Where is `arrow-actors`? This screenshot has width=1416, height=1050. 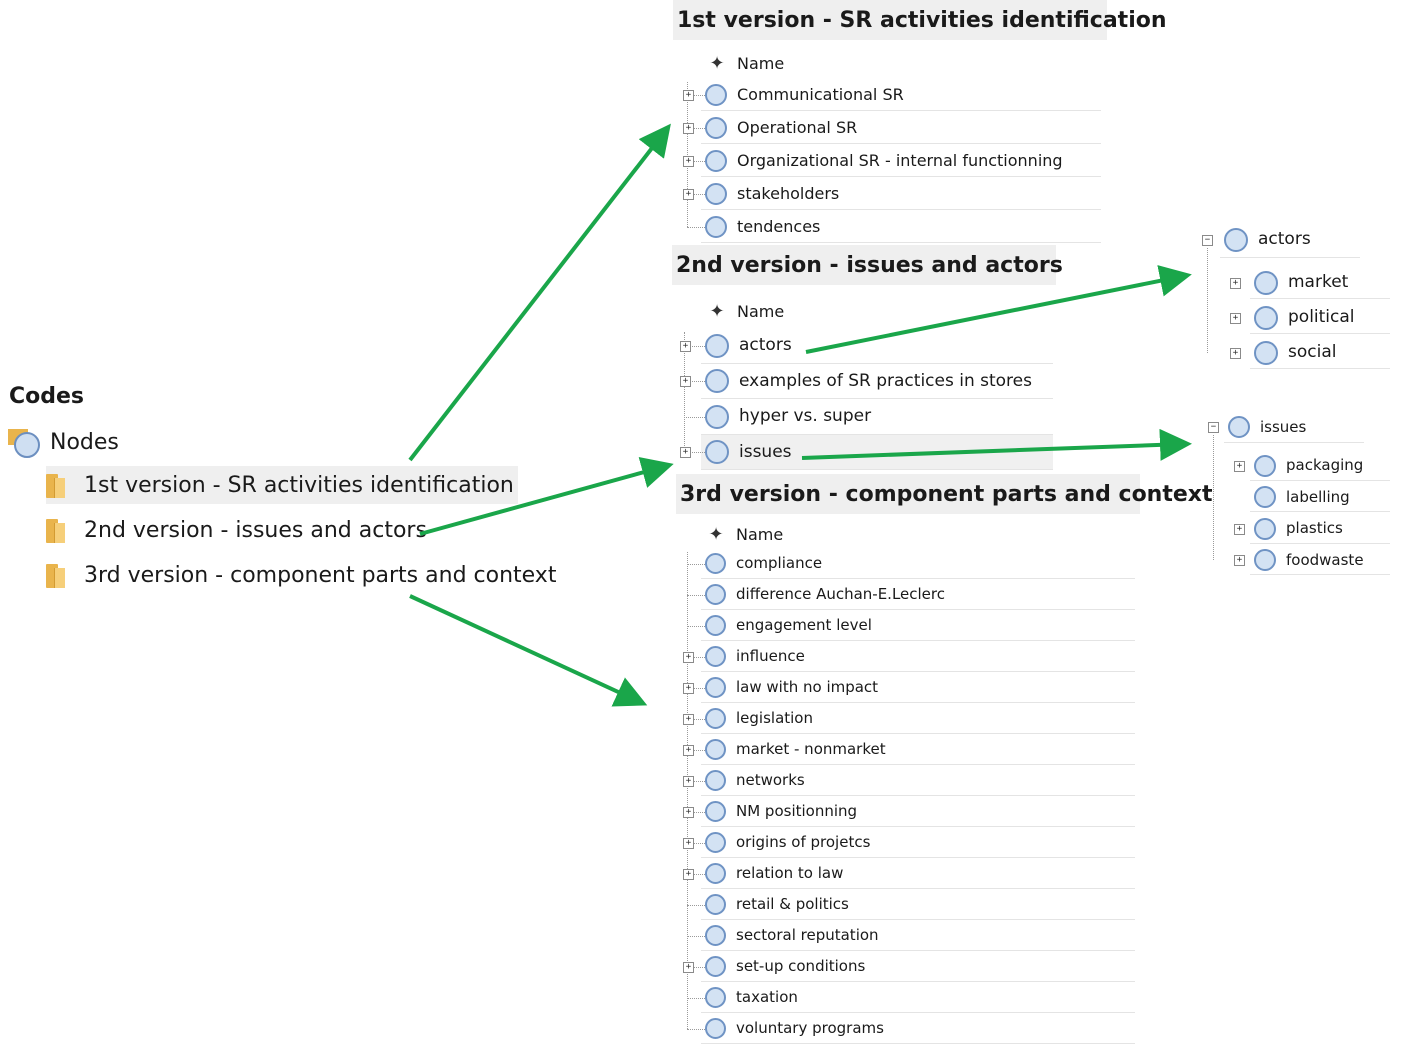 arrow-actors is located at coordinates (998, 309).